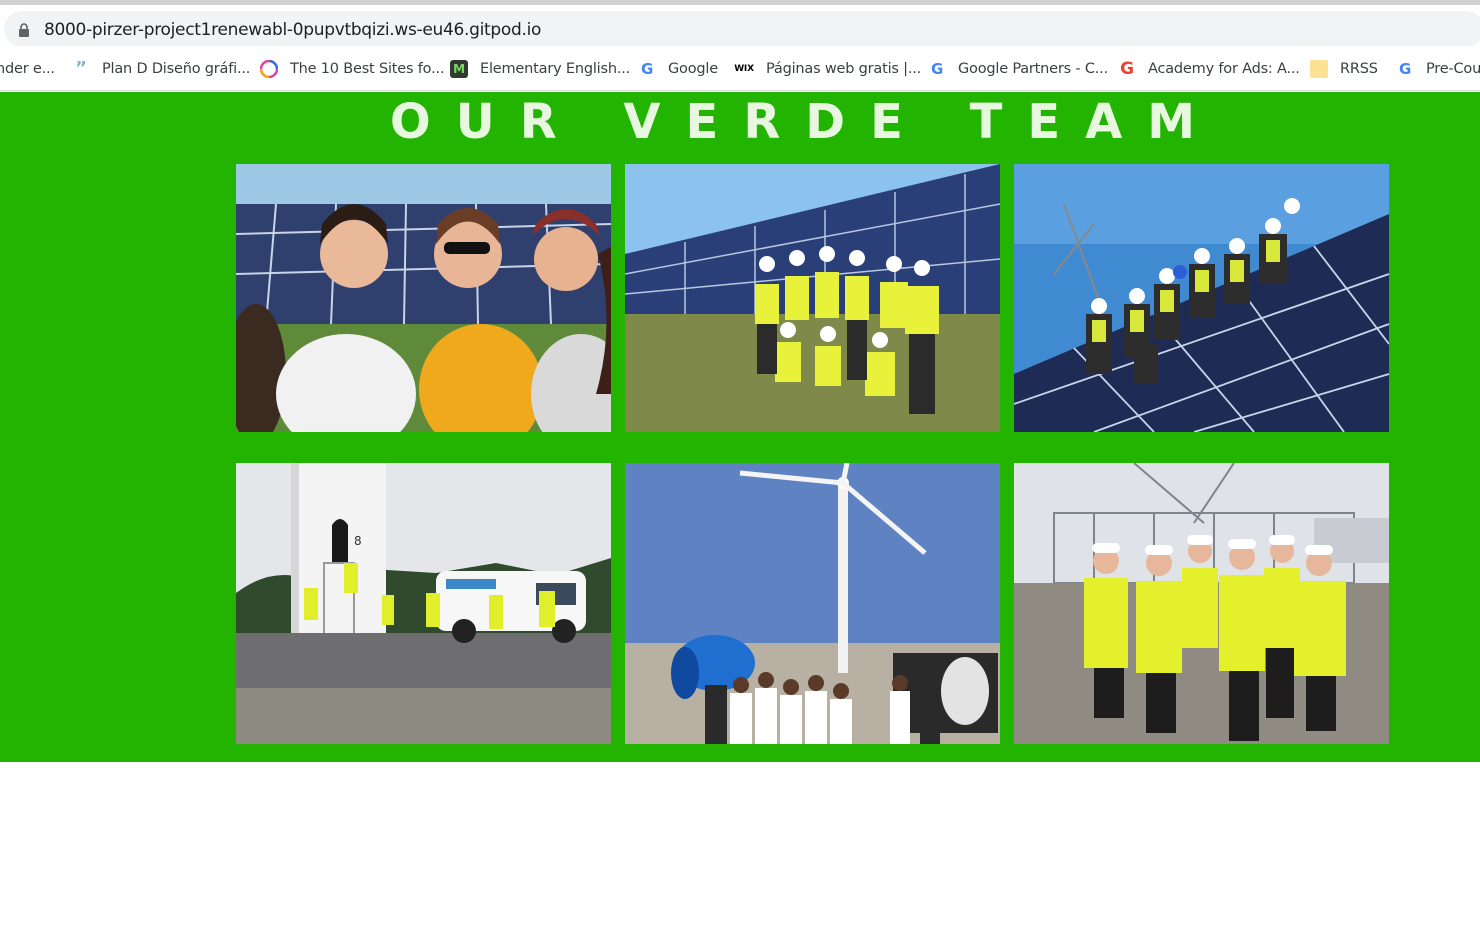 This screenshot has height=938, width=1480. Describe the element at coordinates (693, 68) in the screenshot. I see `bookmark-label: Google` at that location.